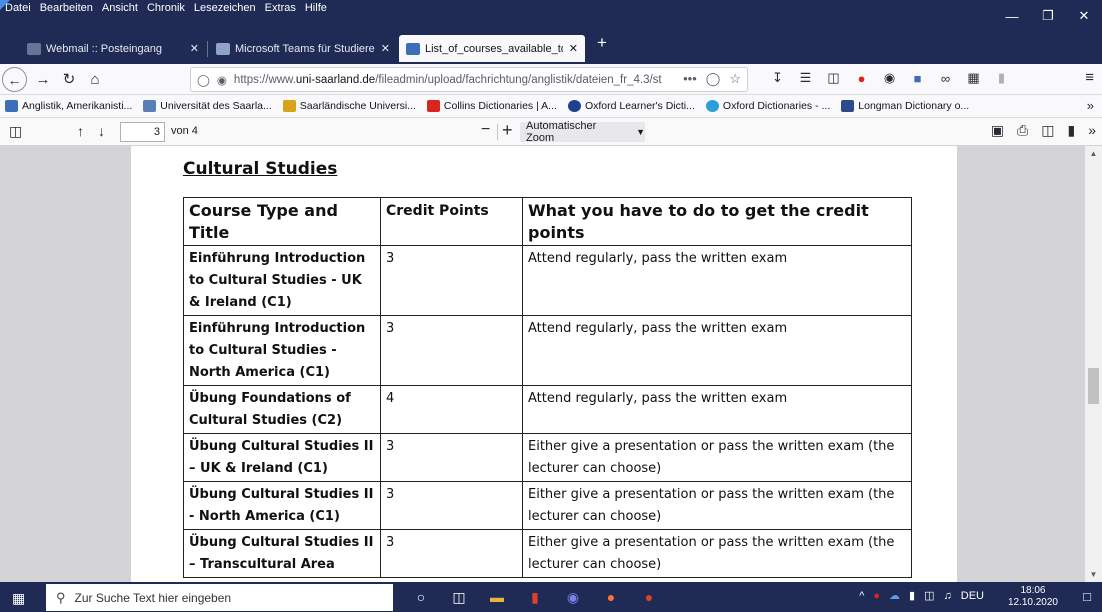 This screenshot has width=1102, height=612. What do you see at coordinates (690, 79) in the screenshot?
I see `page-actions-button: •••` at bounding box center [690, 79].